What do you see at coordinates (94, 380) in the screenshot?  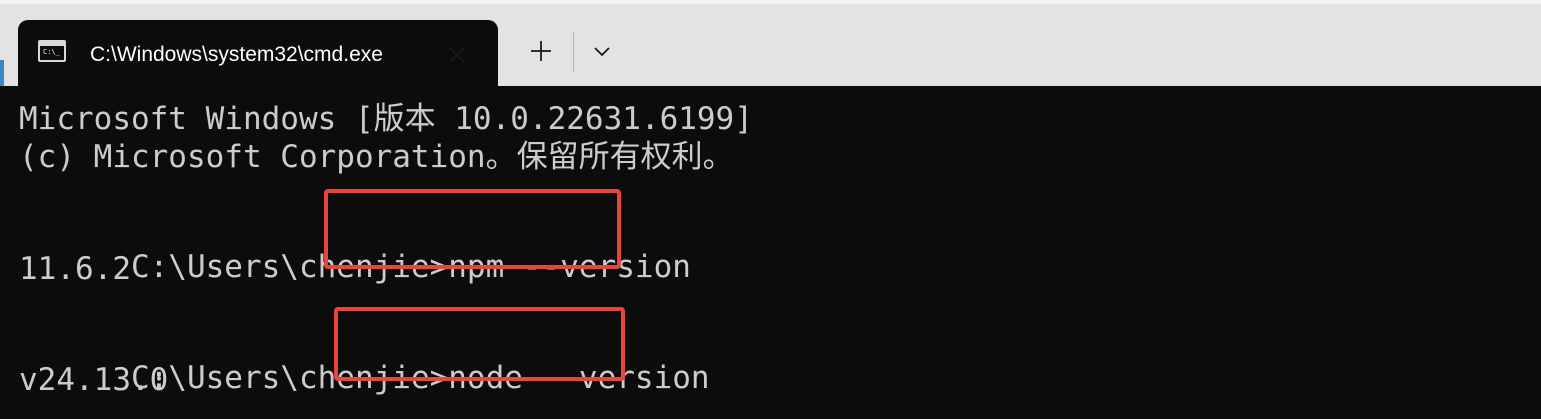 I see `console-line-node-output: v24.13.0` at bounding box center [94, 380].